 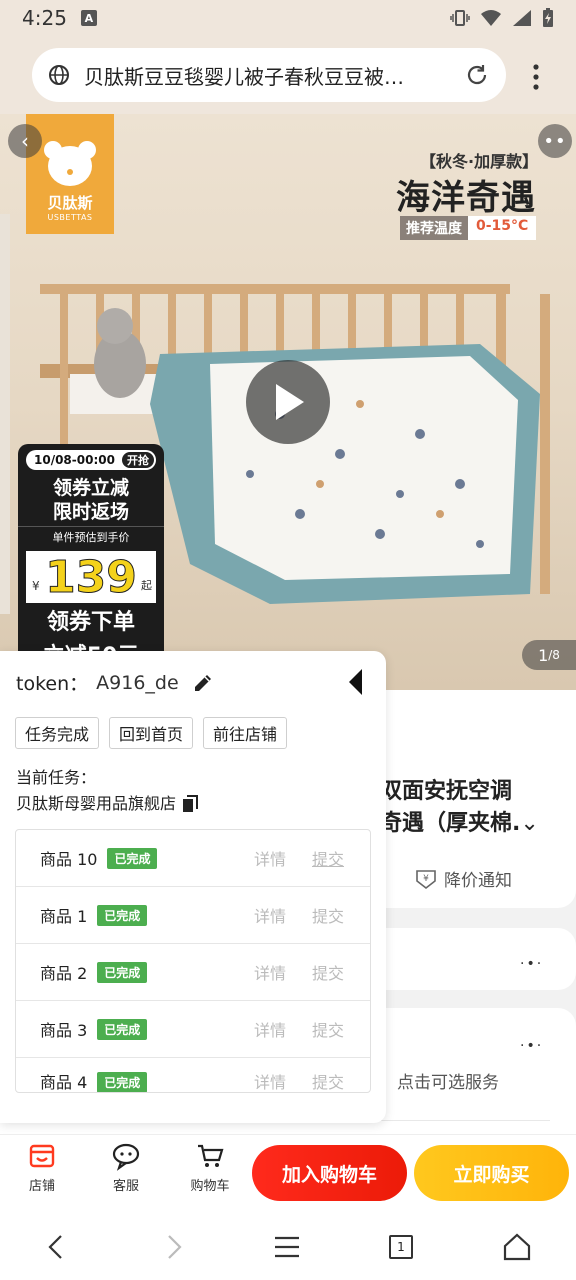 I want to click on product-title: 双面安抚空调 奇遇（厚夹棉.⌄, so click(x=459, y=808).